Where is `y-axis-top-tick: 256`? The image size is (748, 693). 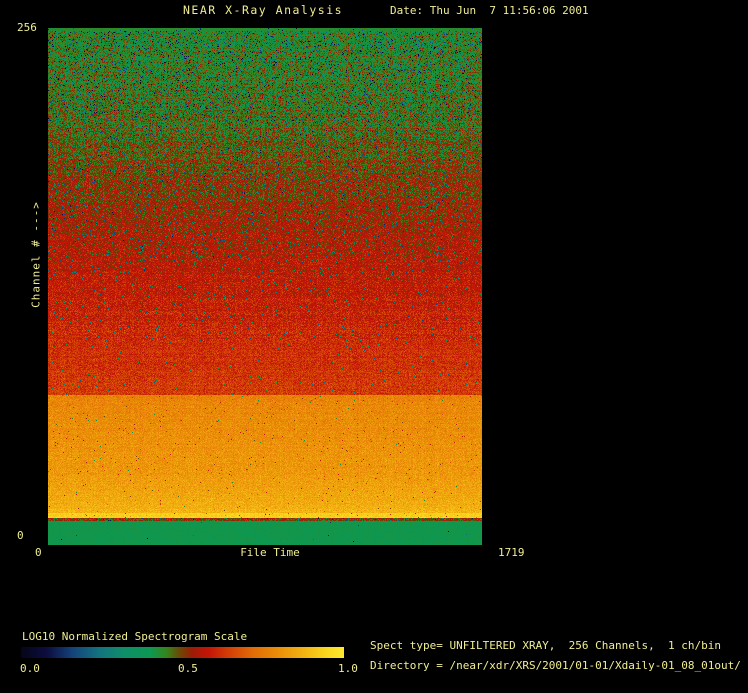 y-axis-top-tick: 256 is located at coordinates (27, 27).